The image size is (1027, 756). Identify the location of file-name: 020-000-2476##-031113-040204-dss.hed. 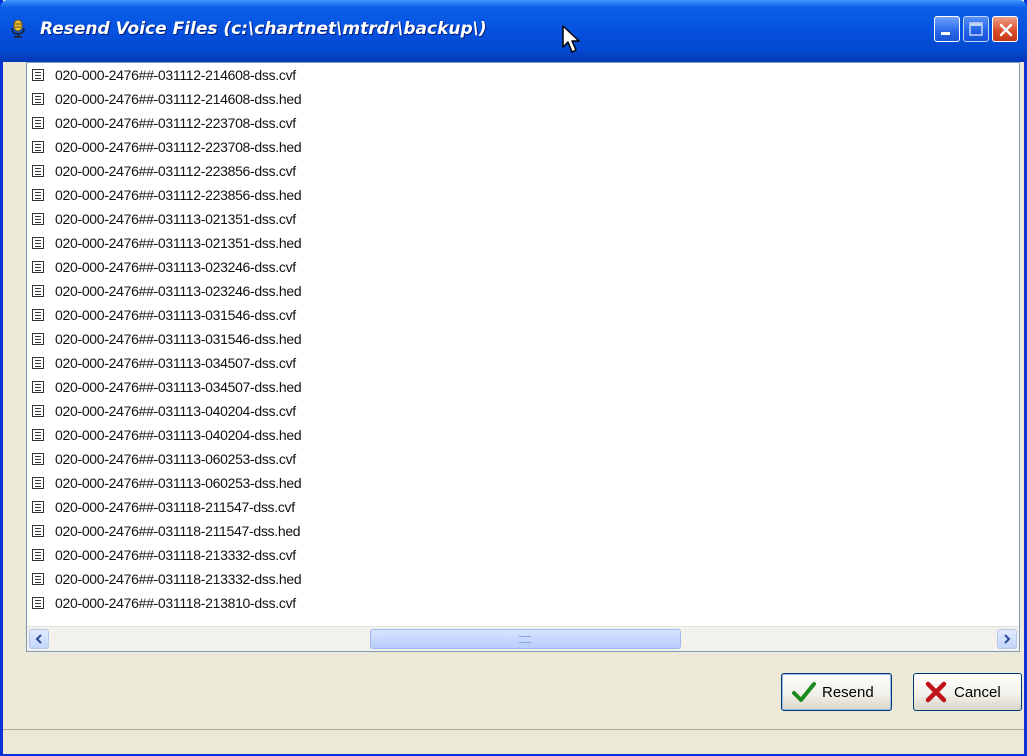
(178, 435).